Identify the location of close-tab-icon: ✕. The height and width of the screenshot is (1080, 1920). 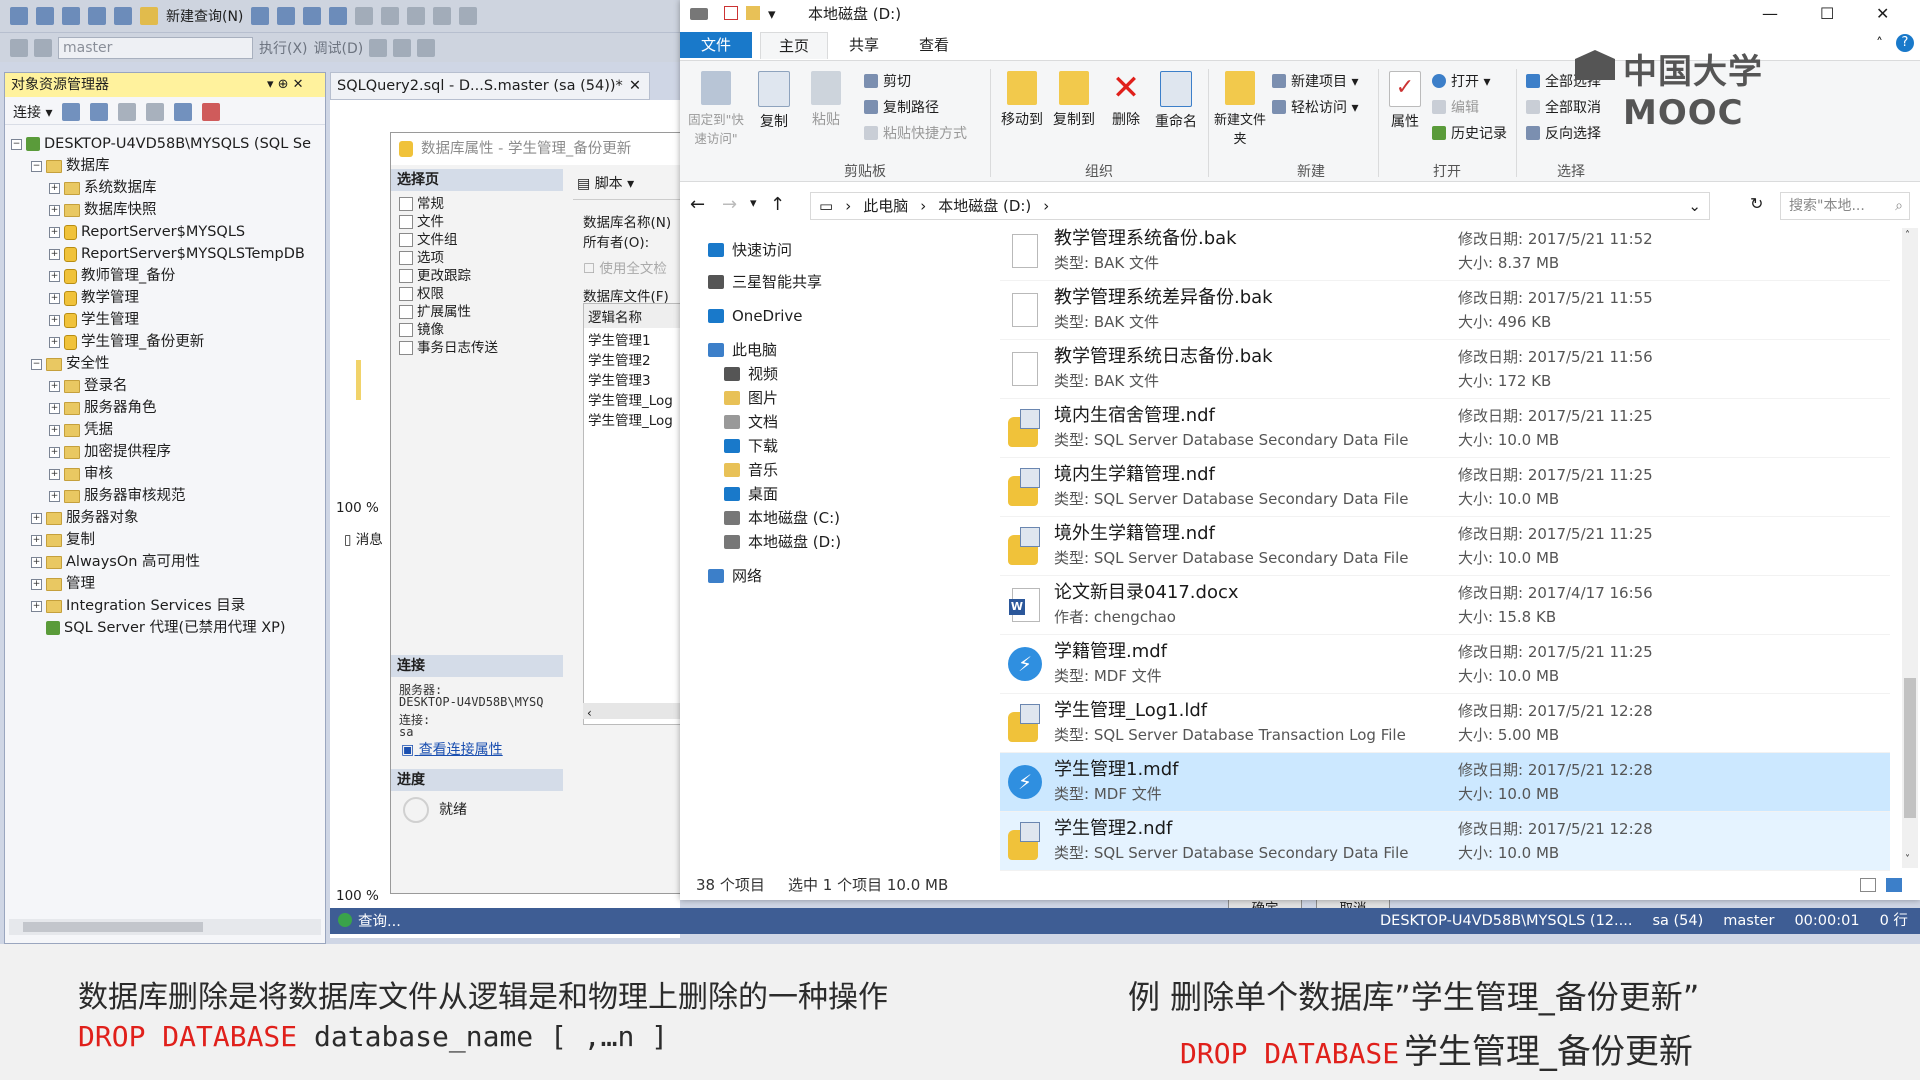
(635, 86).